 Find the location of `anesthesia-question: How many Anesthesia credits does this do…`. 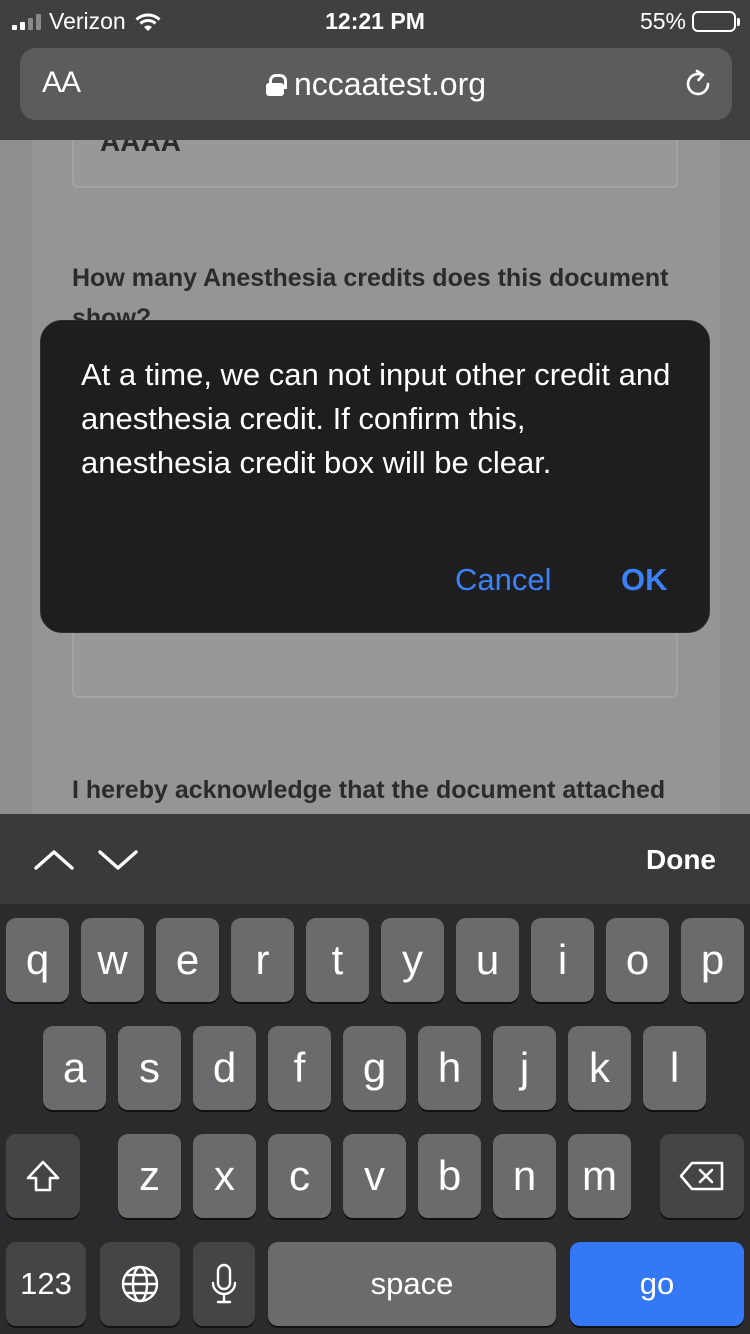

anesthesia-question: How many Anesthesia credits does this do… is located at coordinates (370, 278).